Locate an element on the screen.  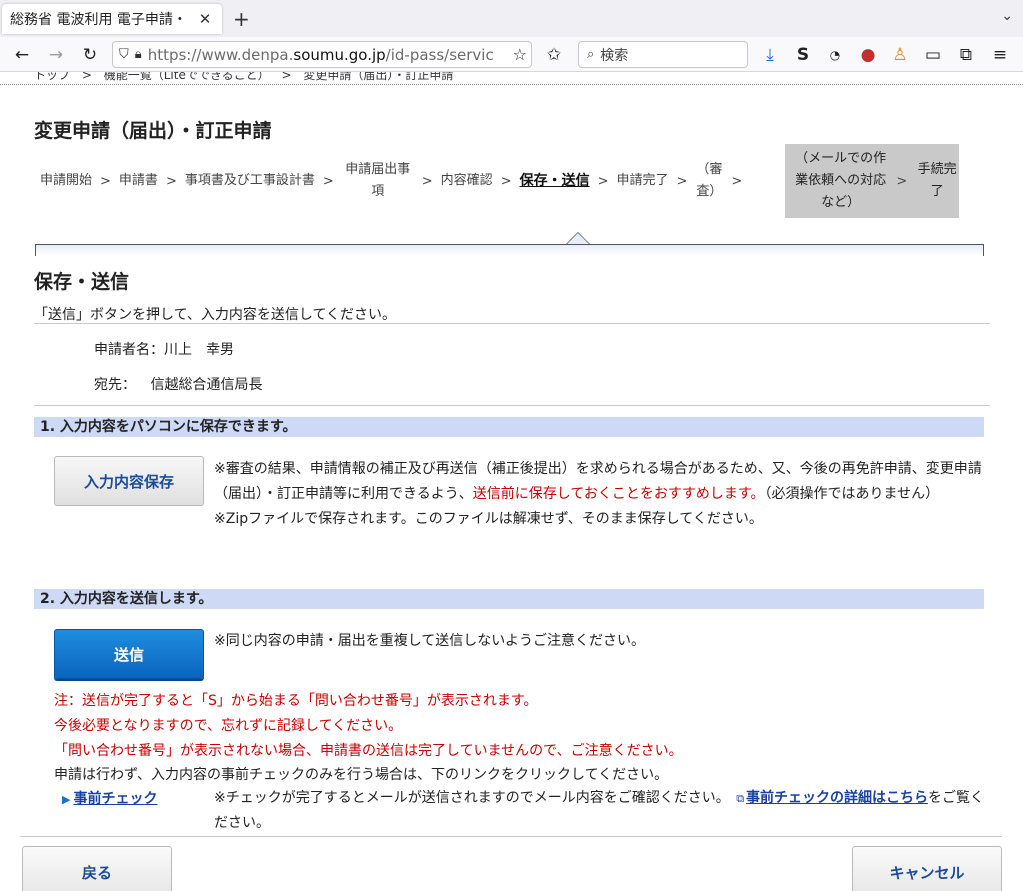
page-title: 変更申請（届出）・訂正申請 is located at coordinates (153, 131).